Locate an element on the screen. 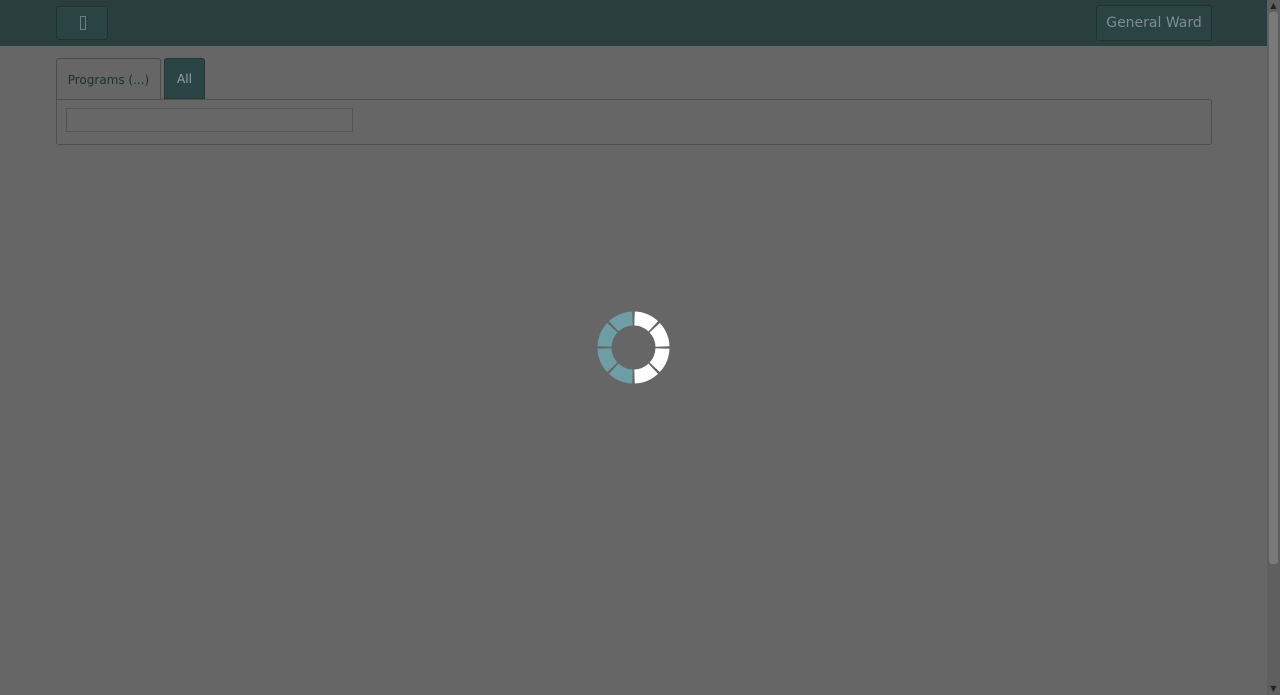 This screenshot has height=695, width=1280. menu-icon is located at coordinates (83, 23).